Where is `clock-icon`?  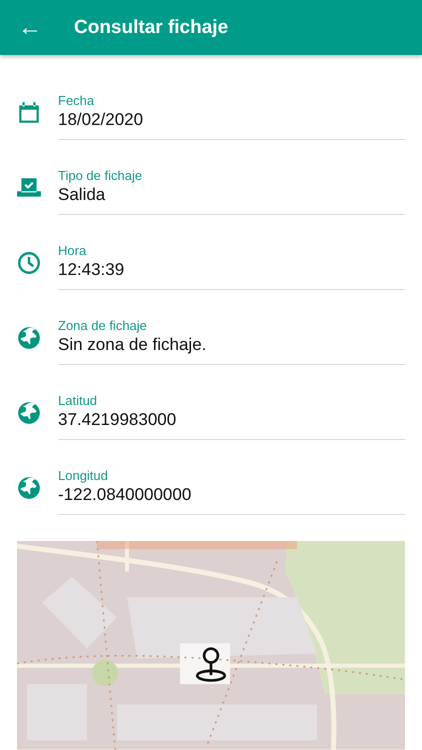
clock-icon is located at coordinates (29, 263).